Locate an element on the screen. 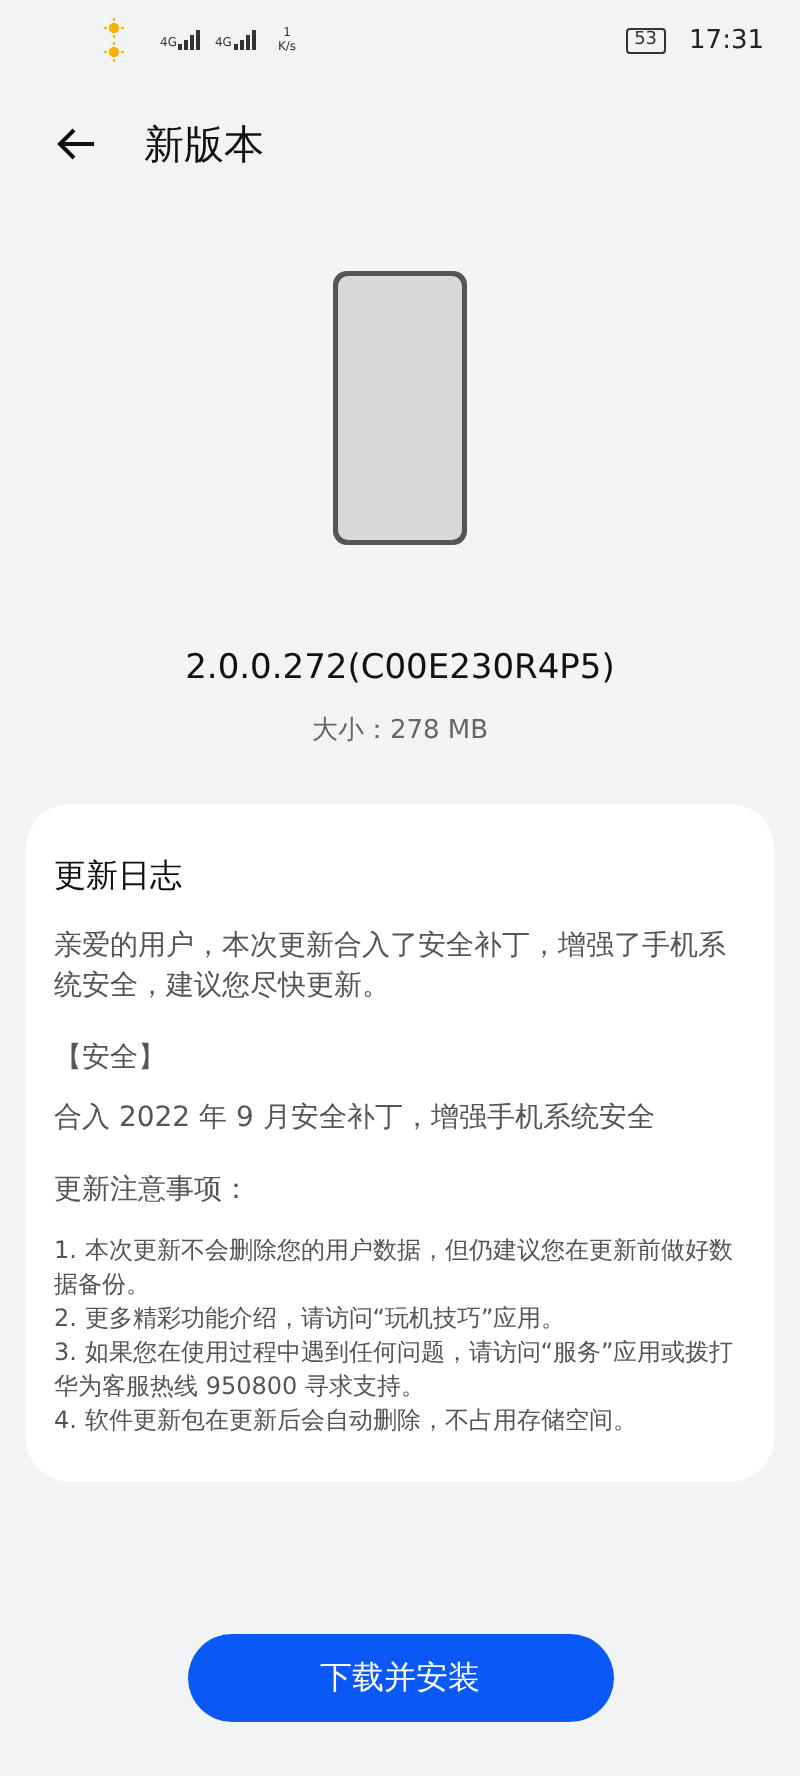  note-text: 3. 如果您在使用过程中遇到任何问题，请访问“服务”应用或拨打华为客服热线 950800 寻求支持。 is located at coordinates (395, 1370).